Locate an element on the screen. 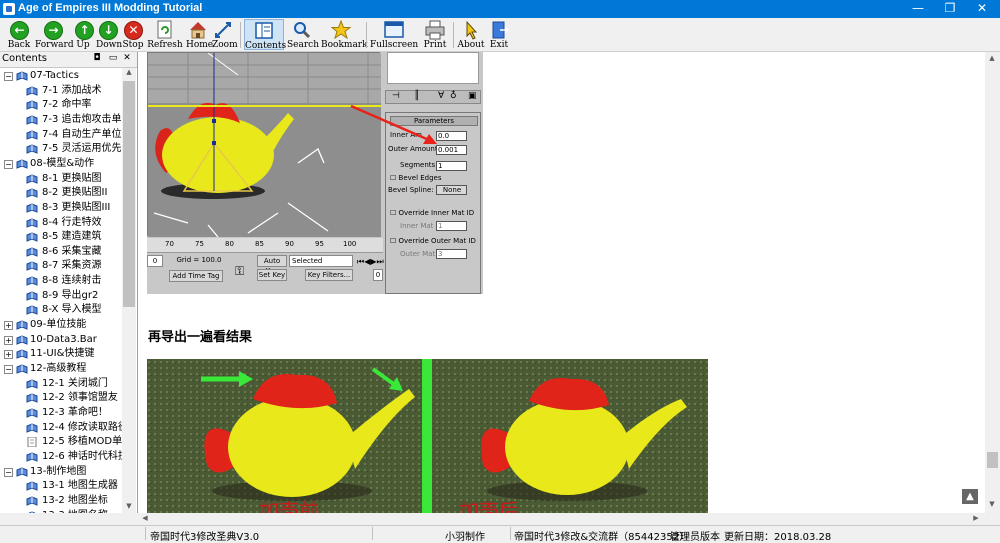  tree-item: 7-5 灵活运用优先级 is located at coordinates (61, 149).